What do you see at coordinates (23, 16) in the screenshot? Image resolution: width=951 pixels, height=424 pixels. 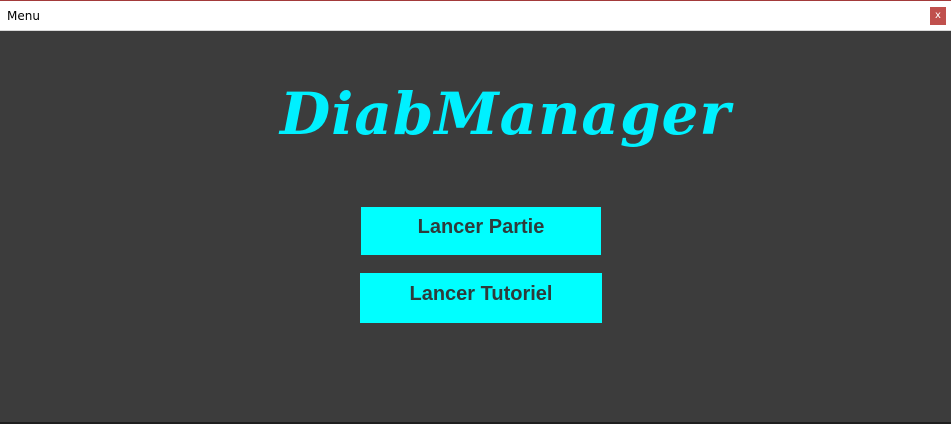 I see `window-title: Menu` at bounding box center [23, 16].